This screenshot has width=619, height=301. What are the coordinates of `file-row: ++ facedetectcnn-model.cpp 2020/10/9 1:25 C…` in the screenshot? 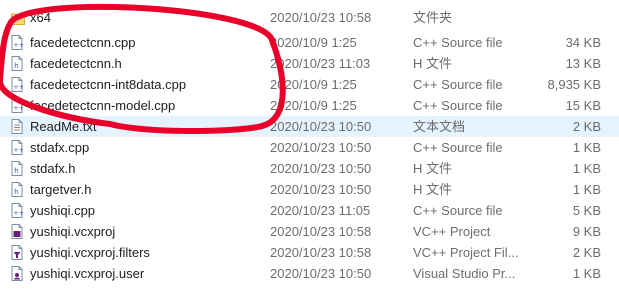 It's located at (309, 105).